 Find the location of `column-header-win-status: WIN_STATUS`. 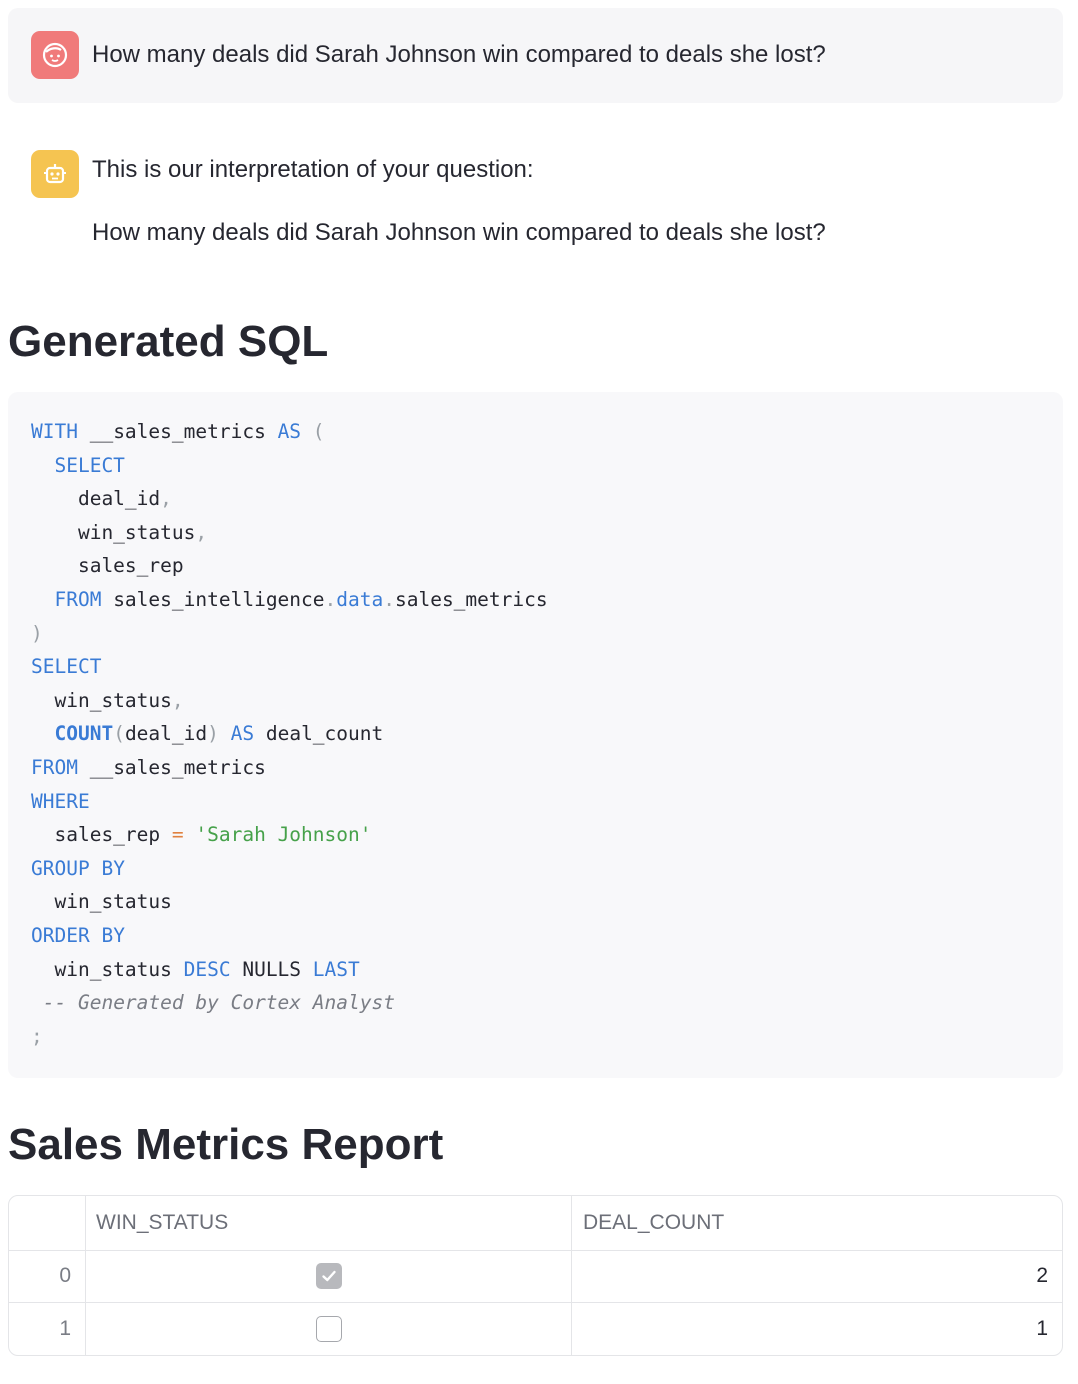

column-header-win-status: WIN_STATUS is located at coordinates (162, 1223).